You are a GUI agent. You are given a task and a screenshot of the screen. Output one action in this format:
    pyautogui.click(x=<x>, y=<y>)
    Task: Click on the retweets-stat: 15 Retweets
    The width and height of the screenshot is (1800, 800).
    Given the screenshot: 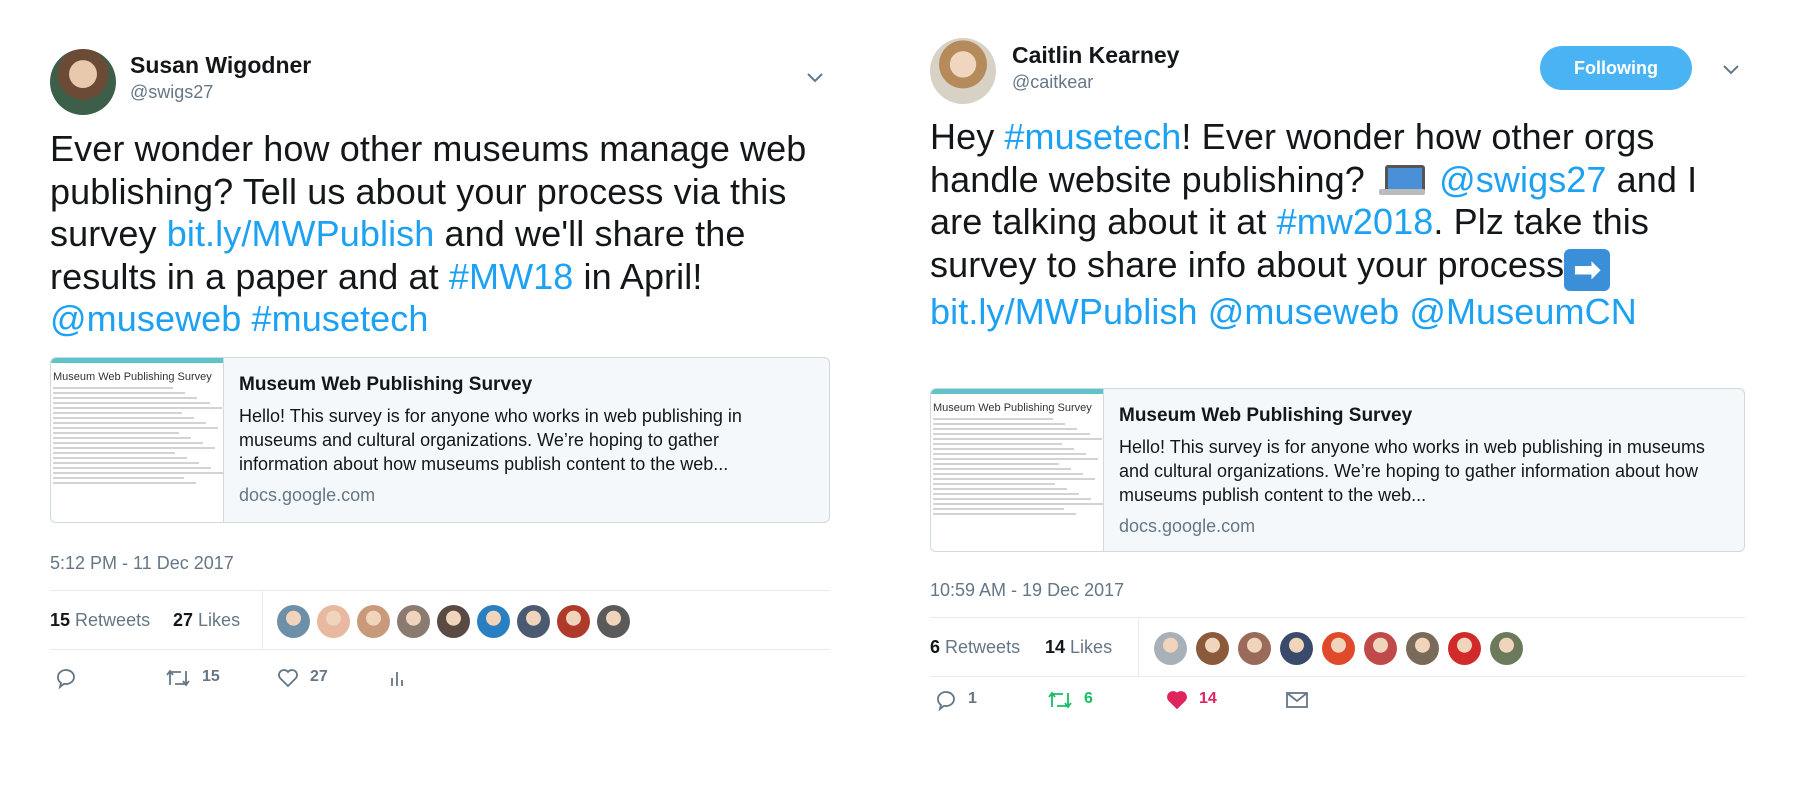 What is the action you would take?
    pyautogui.click(x=100, y=620)
    